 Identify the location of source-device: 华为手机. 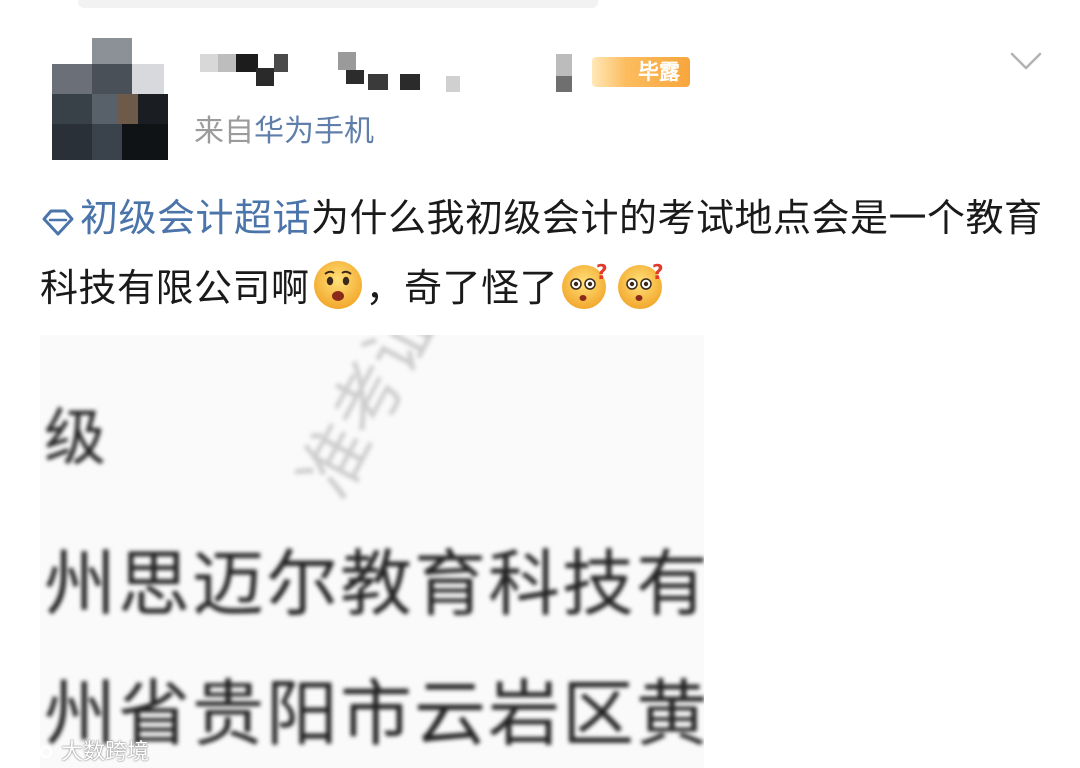
(314, 131).